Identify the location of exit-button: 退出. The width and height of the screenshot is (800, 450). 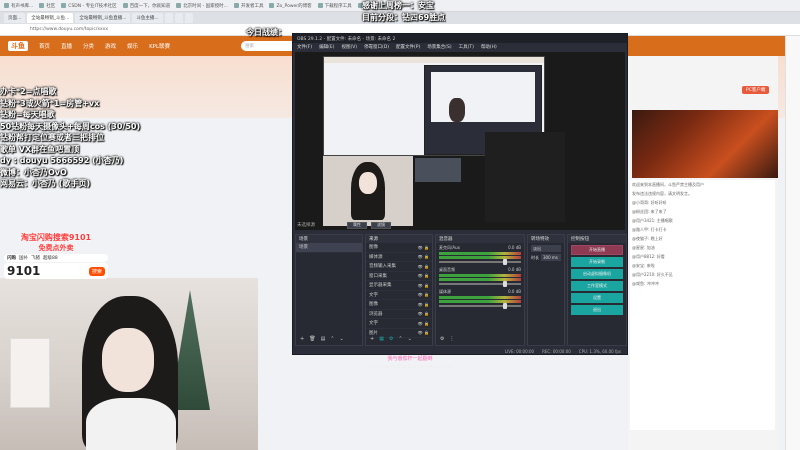
(597, 310).